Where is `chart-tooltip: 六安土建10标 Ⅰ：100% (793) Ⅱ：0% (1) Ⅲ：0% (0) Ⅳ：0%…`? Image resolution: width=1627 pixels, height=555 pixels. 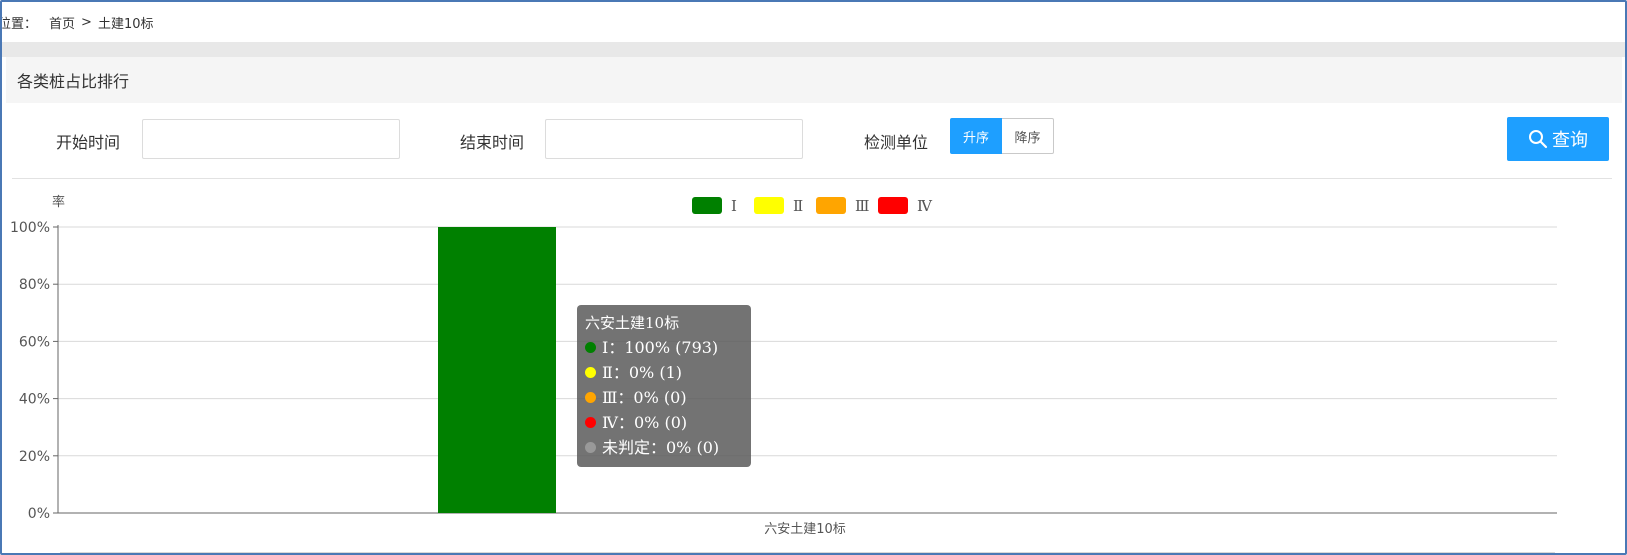
chart-tooltip: 六安土建10标 Ⅰ：100% (793) Ⅱ：0% (1) Ⅲ：0% (0) Ⅳ：0%… is located at coordinates (664, 386).